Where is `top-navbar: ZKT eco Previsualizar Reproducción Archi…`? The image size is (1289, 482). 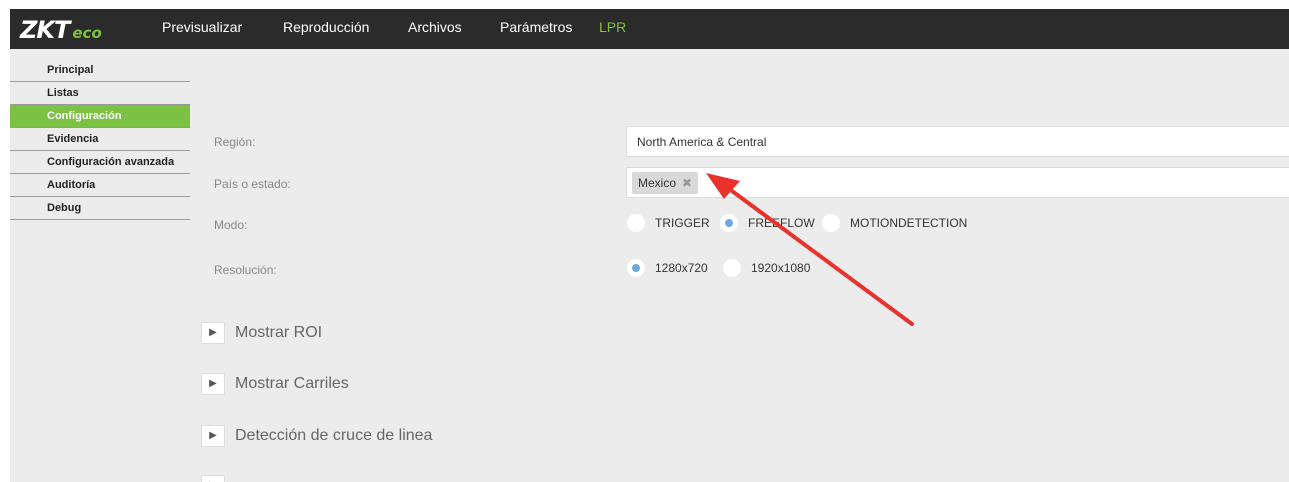
top-navbar: ZKT eco Previsualizar Reproducción Archi… is located at coordinates (649, 29).